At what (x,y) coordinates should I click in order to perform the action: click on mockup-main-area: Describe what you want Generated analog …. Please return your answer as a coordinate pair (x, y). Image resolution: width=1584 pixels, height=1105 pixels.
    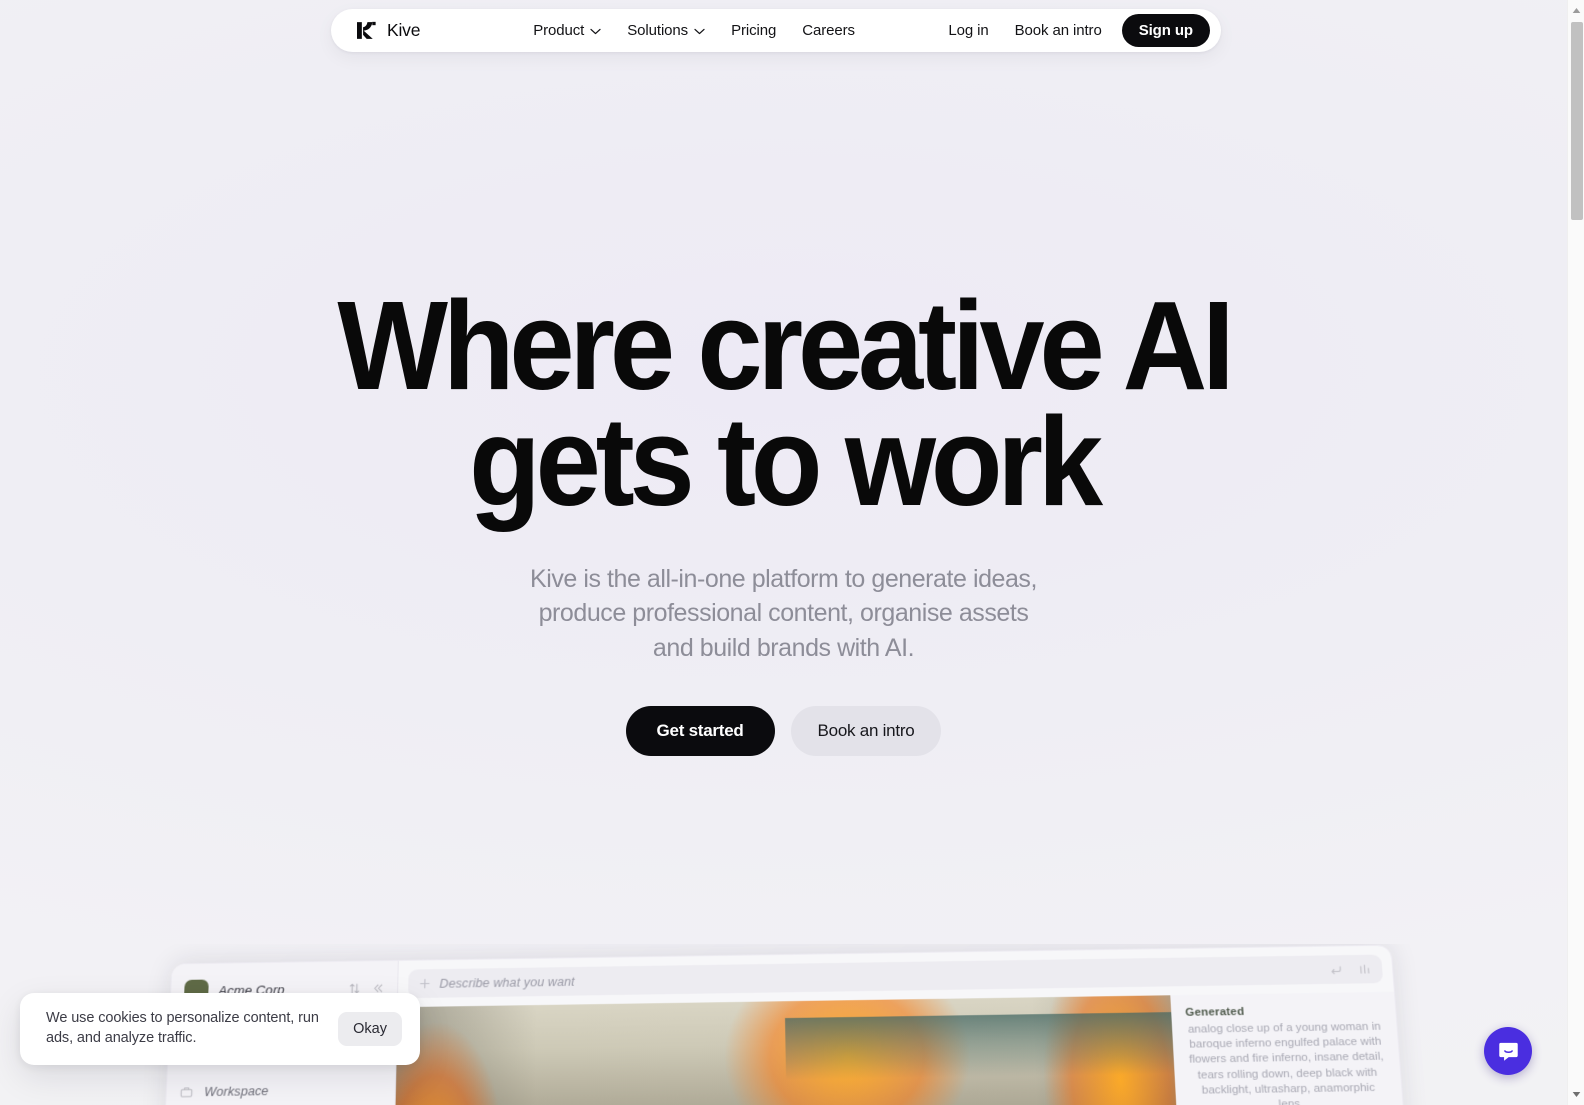
    Looking at the image, I should click on (903, 1025).